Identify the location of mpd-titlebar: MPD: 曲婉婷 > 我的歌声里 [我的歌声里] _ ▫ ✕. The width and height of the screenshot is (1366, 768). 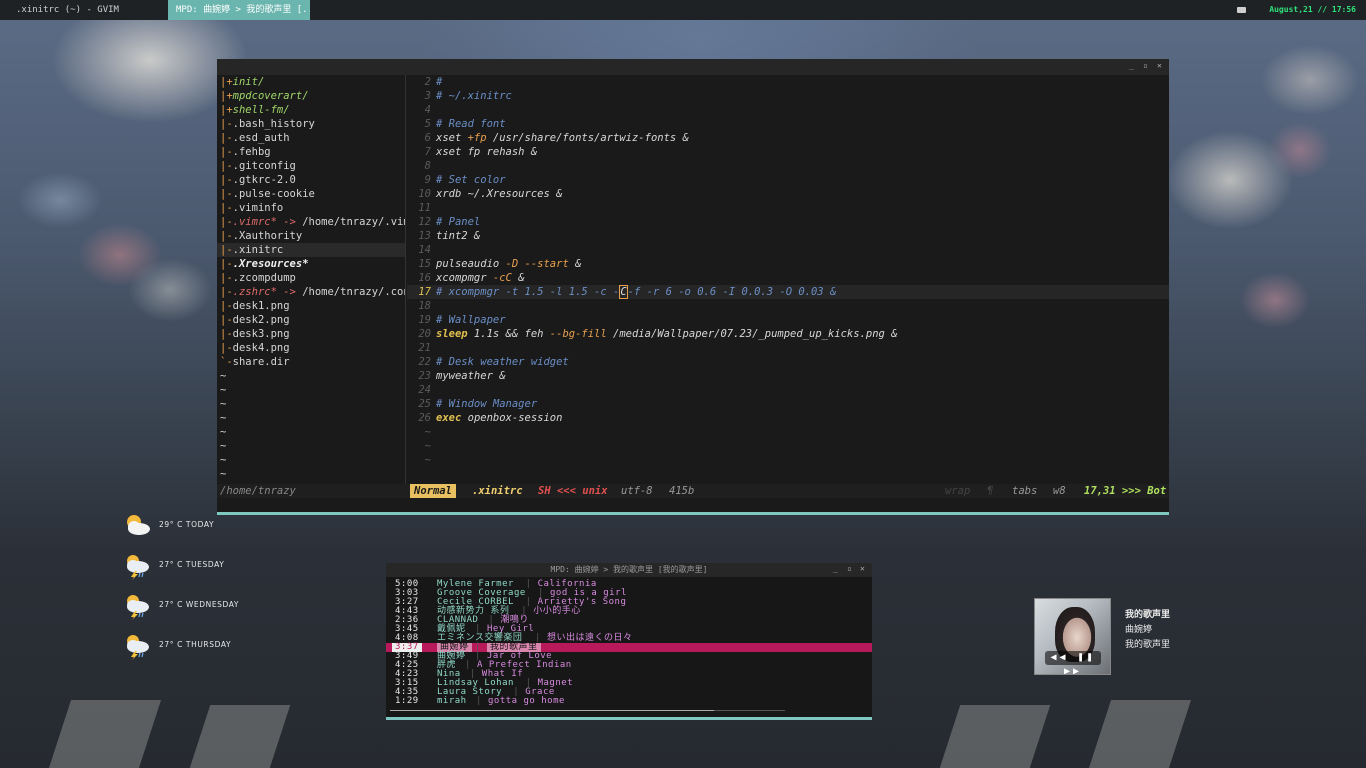
(629, 570).